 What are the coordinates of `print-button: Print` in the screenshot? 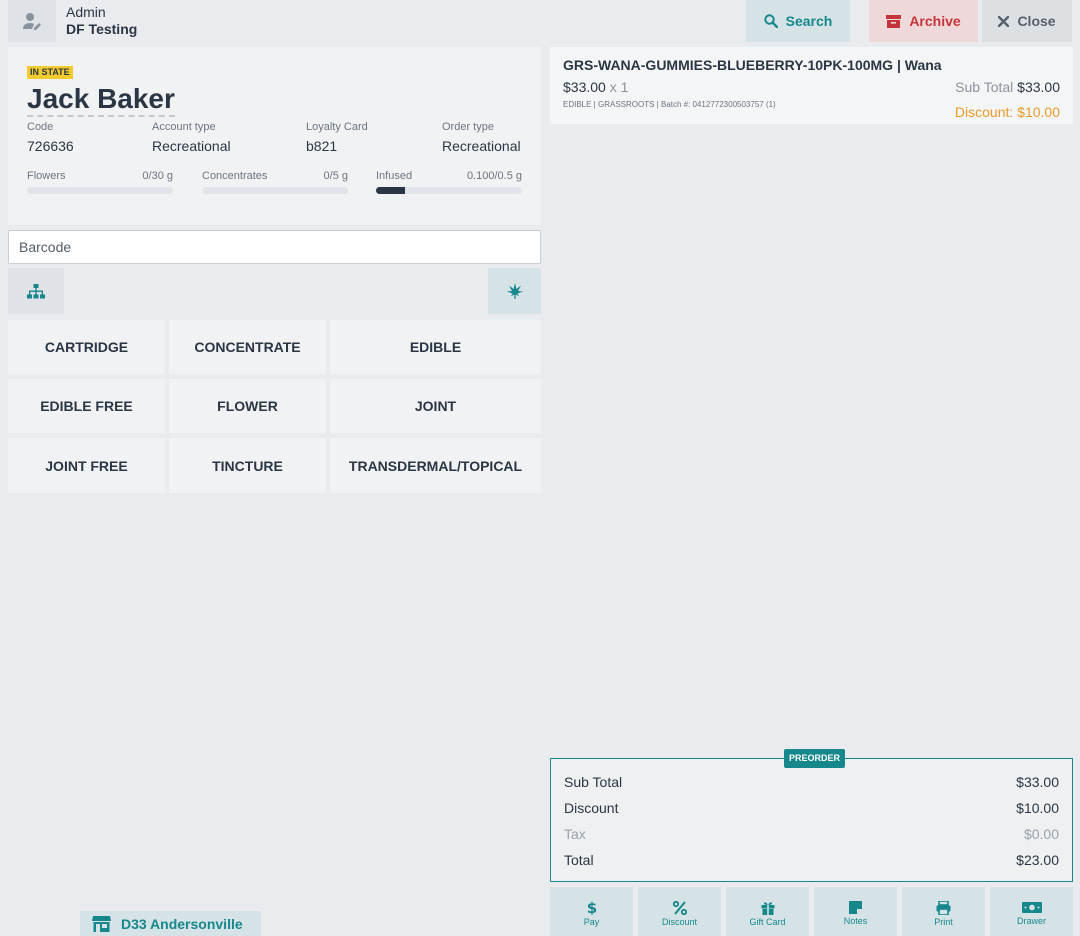 It's located at (943, 911).